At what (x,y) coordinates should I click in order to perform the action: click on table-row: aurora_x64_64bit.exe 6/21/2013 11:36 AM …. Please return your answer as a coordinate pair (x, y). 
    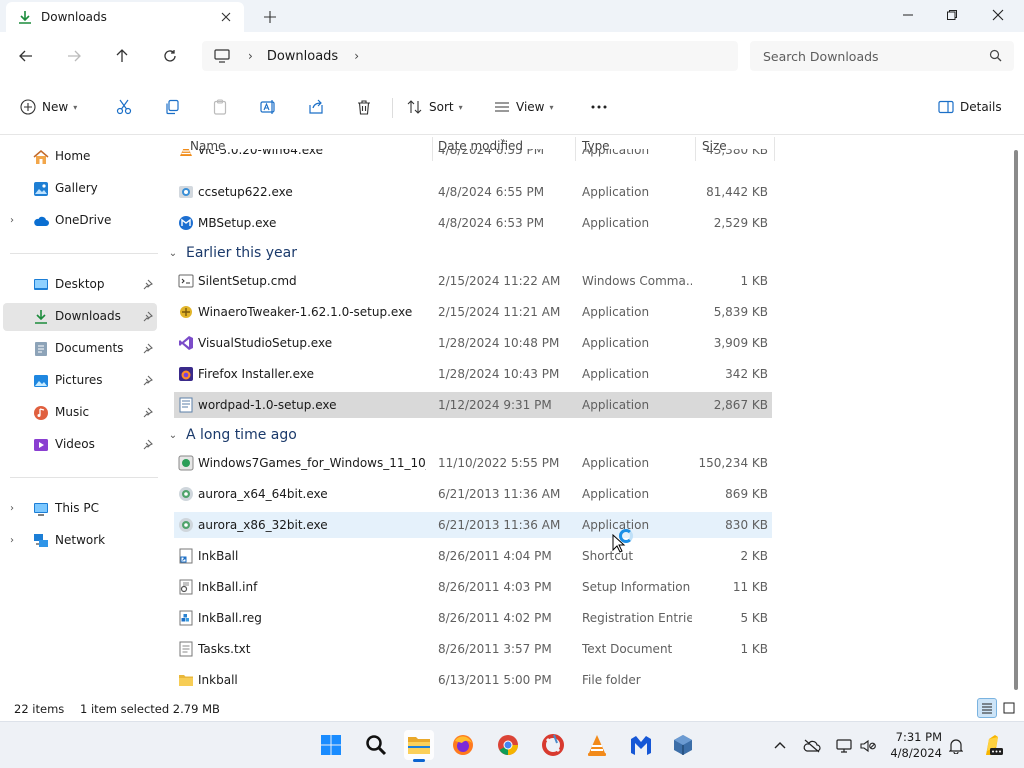
    Looking at the image, I should click on (473, 494).